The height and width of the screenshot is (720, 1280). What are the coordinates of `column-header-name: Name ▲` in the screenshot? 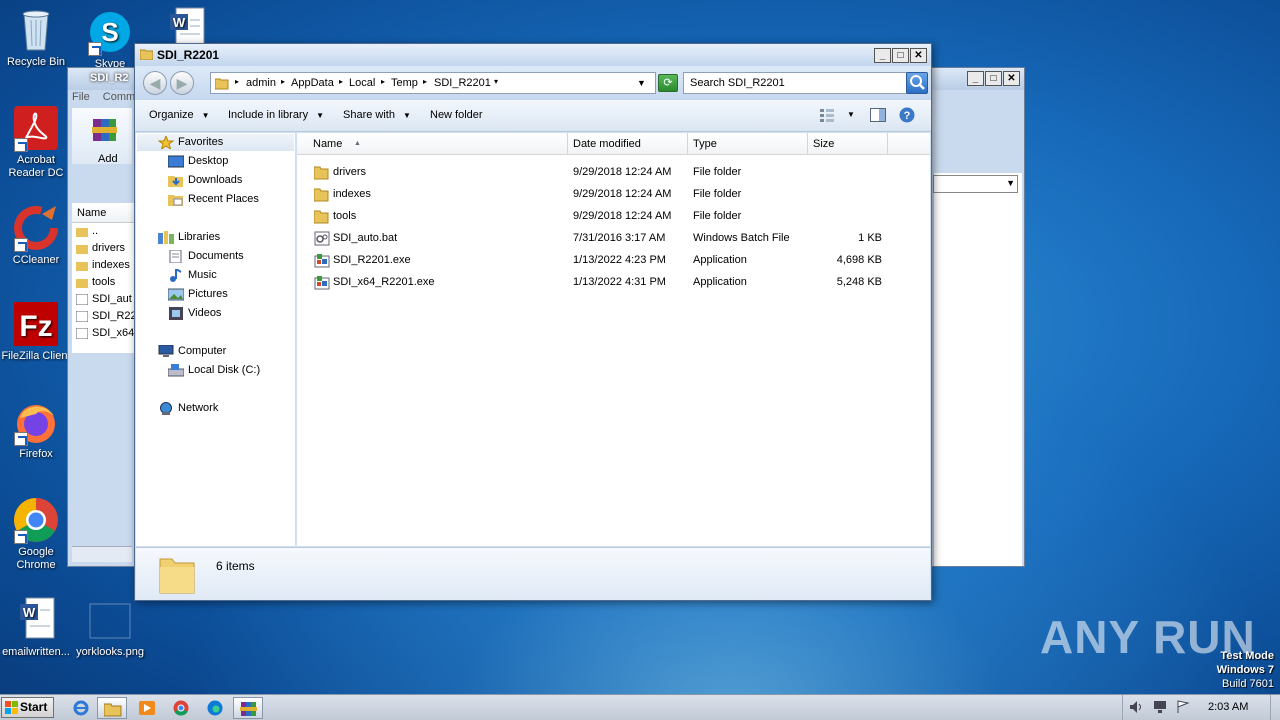 It's located at (438, 144).